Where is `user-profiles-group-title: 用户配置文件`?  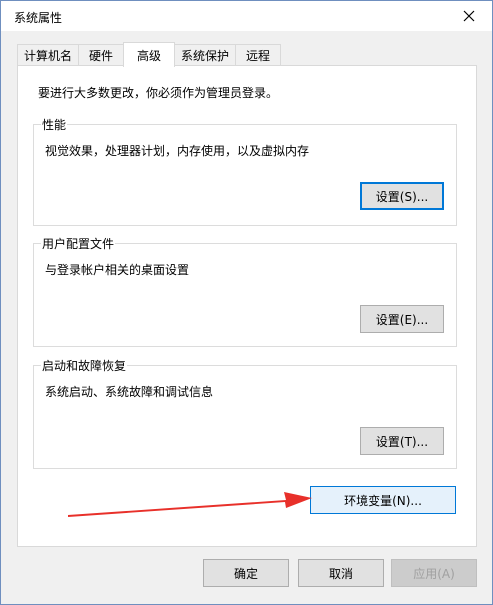 user-profiles-group-title: 用户配置文件 is located at coordinates (78, 243).